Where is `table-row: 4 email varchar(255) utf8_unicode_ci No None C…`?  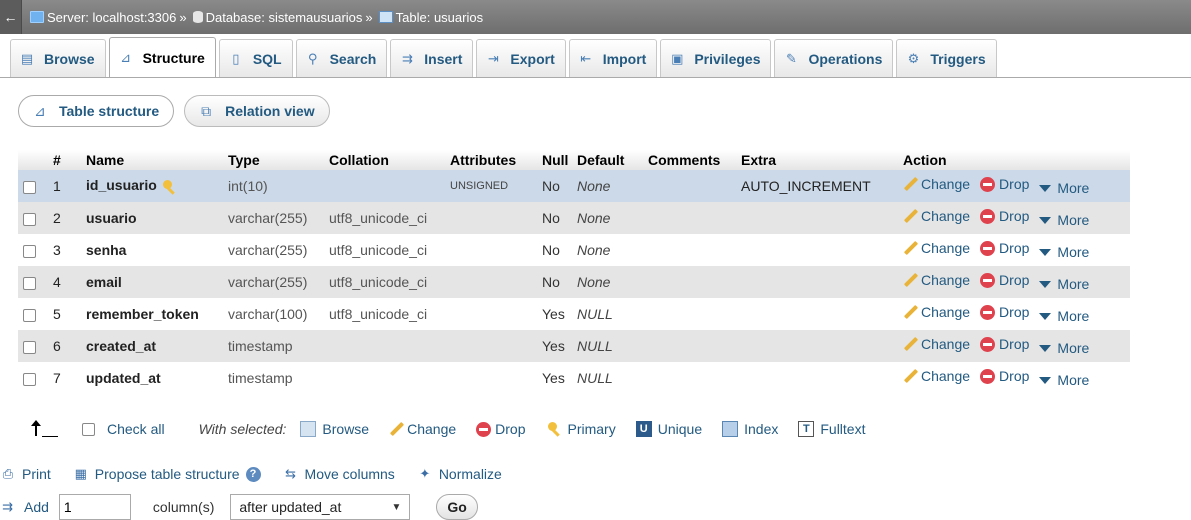 table-row: 4 email varchar(255) utf8_unicode_ci No None C… is located at coordinates (574, 282).